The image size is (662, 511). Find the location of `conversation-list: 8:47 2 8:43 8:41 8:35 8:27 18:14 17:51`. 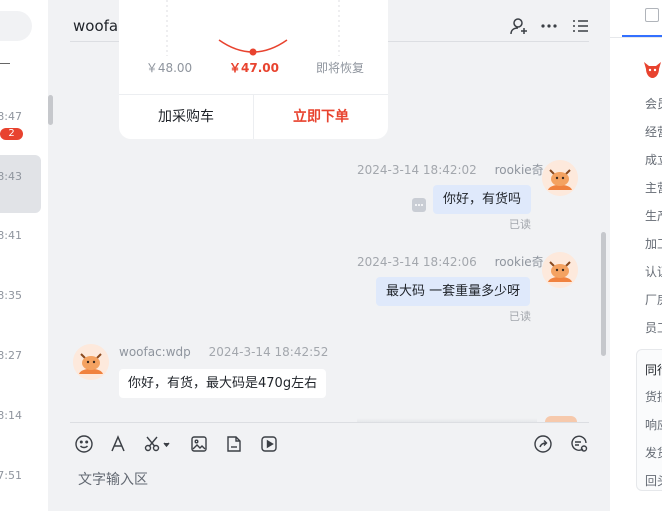

conversation-list: 8:47 2 8:43 8:41 8:35 8:27 18:14 17:51 is located at coordinates (24, 255).